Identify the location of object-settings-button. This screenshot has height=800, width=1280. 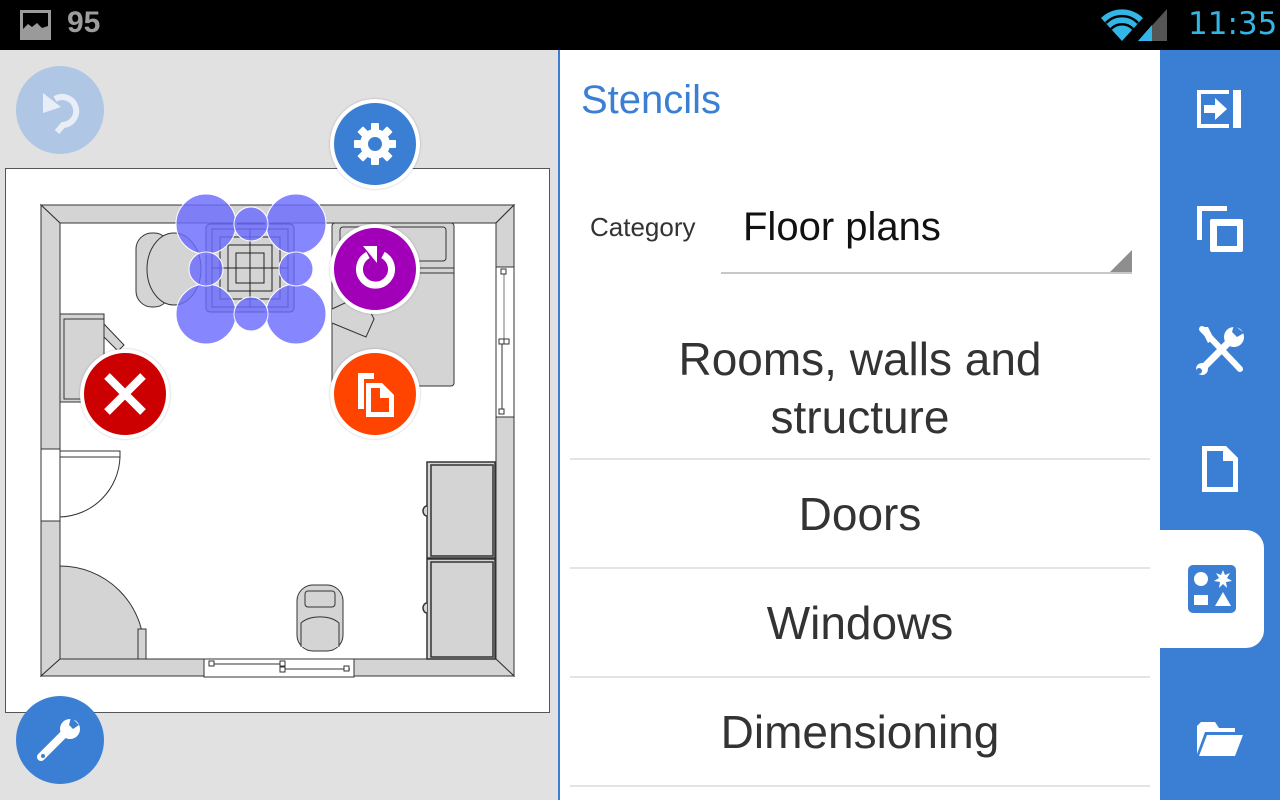
(375, 144).